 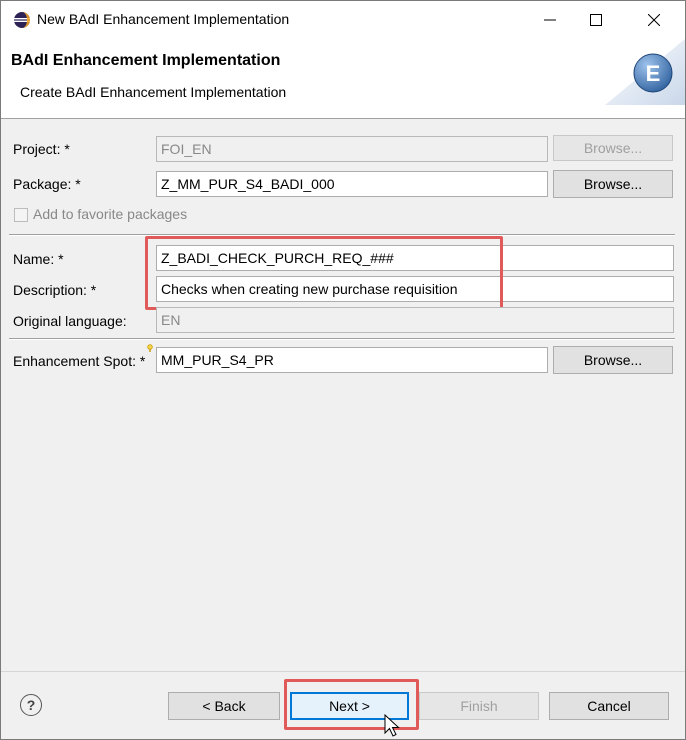 What do you see at coordinates (343, 20) in the screenshot?
I see `title-bar: New BAdI Enhancement Implementation` at bounding box center [343, 20].